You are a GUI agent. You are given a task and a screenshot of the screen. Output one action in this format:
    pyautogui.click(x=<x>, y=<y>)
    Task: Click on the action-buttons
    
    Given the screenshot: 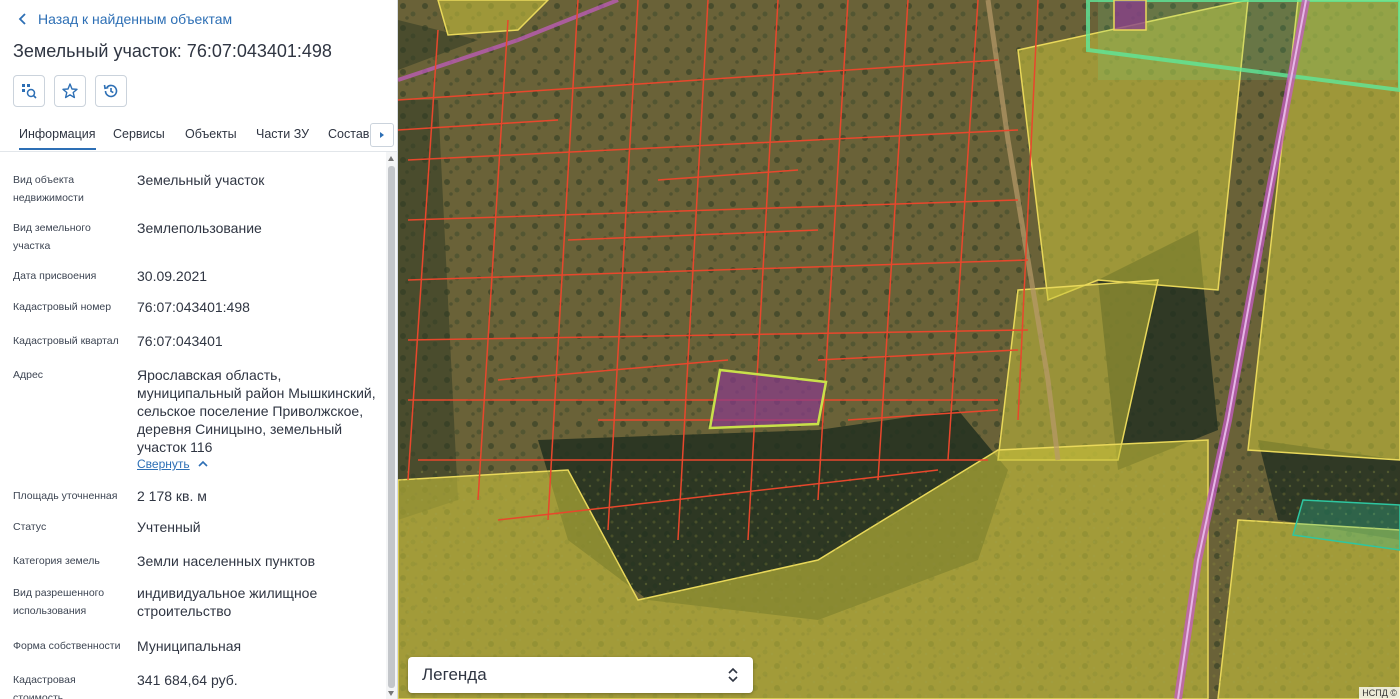 What is the action you would take?
    pyautogui.click(x=70, y=91)
    